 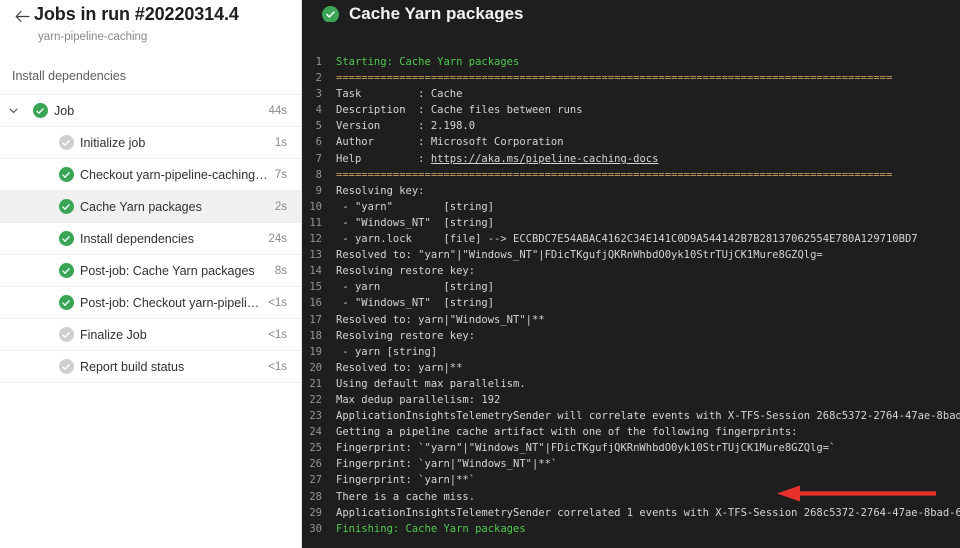 I want to click on log-line: 16 - "Windows_NT" [string], so click(x=631, y=303).